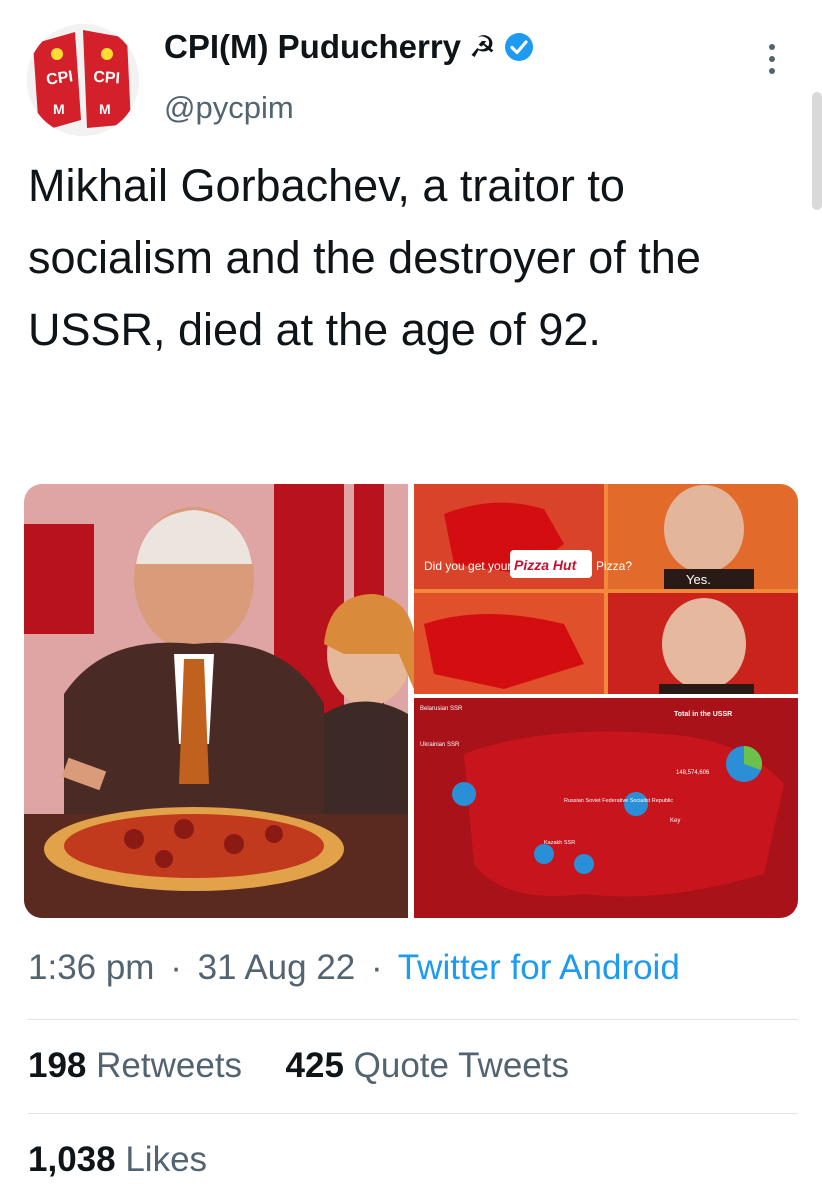 The height and width of the screenshot is (1200, 822). Describe the element at coordinates (698, 579) in the screenshot. I see `meme-answer: Yes.` at that location.